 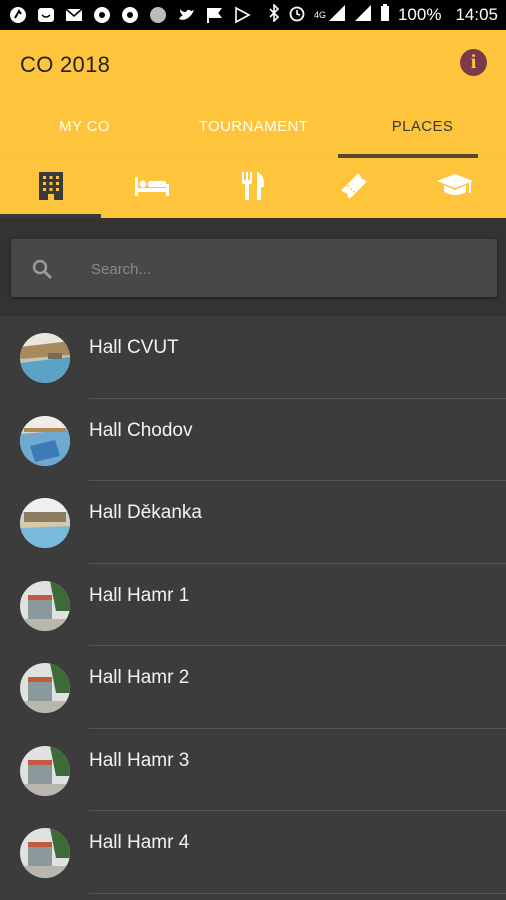 I want to click on mail-icon, so click(x=74, y=15).